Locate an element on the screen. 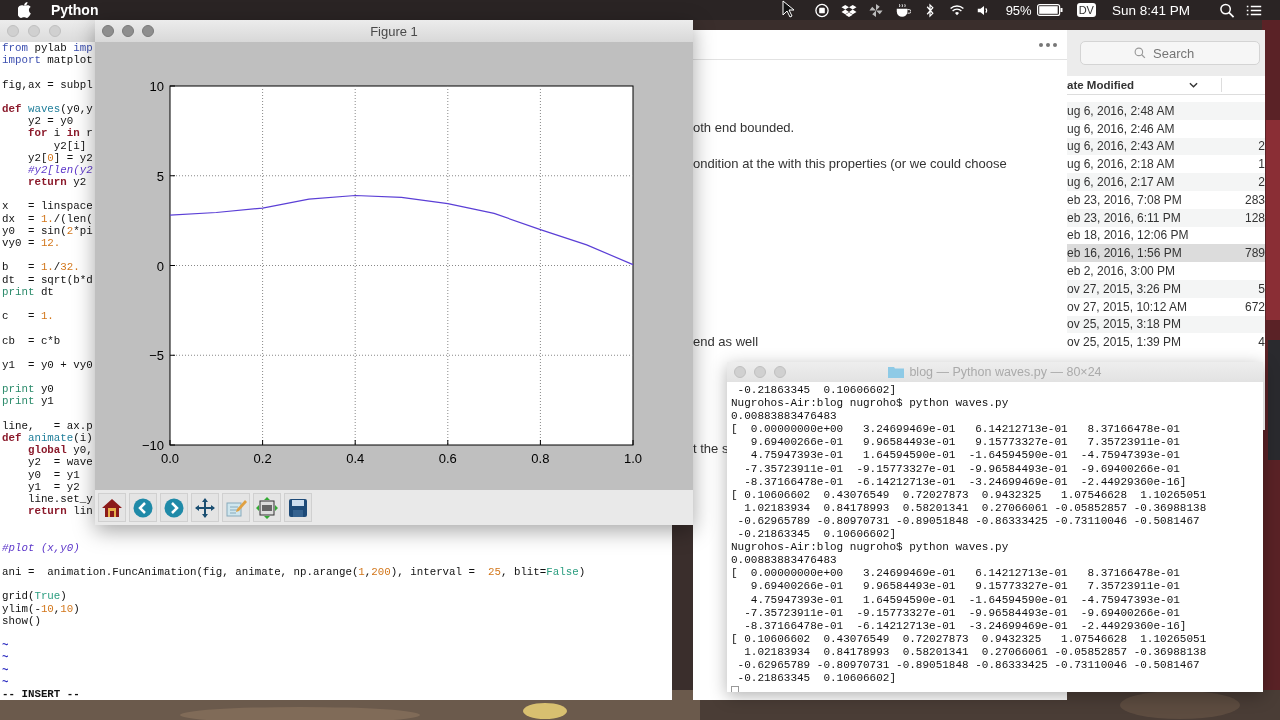 This screenshot has width=1280, height=720. date-cell: ug 6, 2016, 2:43 AM is located at coordinates (1121, 146).